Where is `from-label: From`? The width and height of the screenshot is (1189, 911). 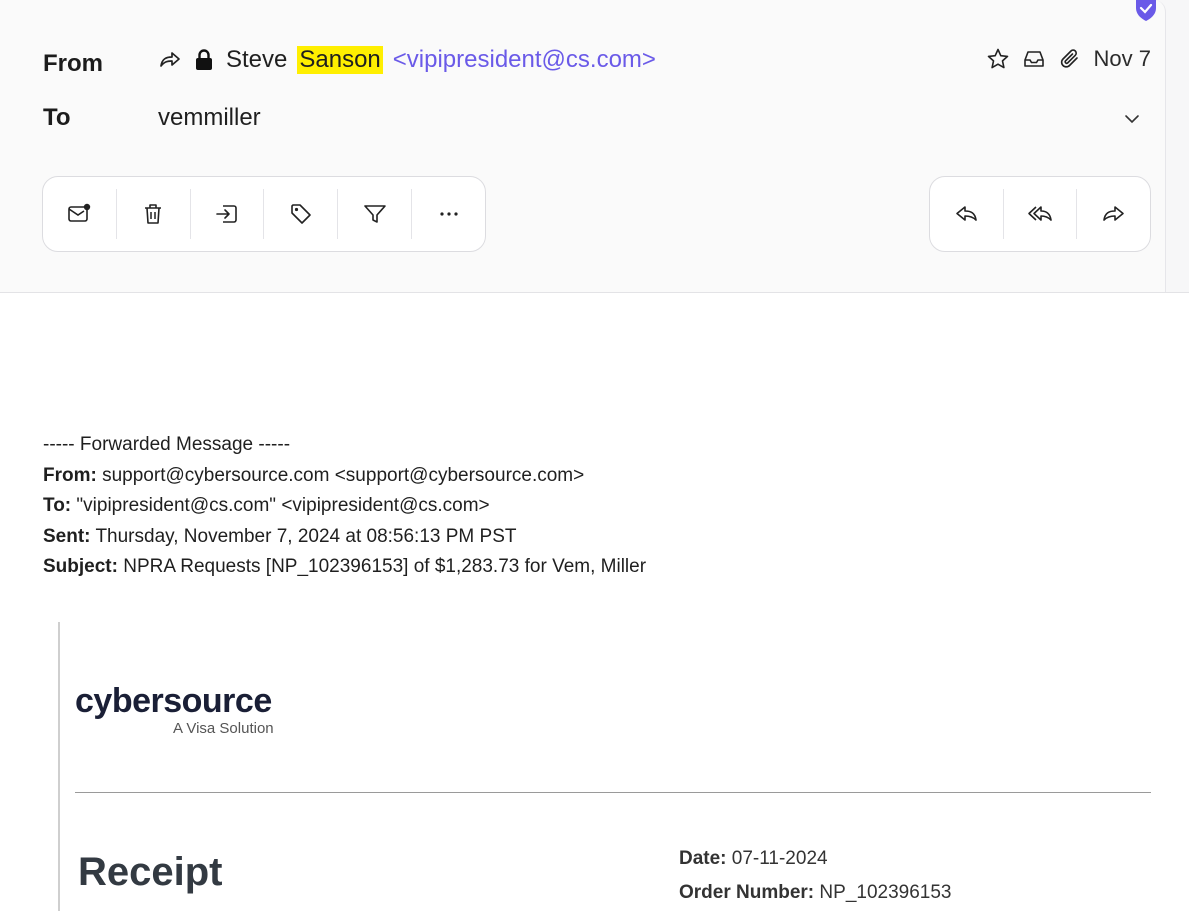
from-label: From is located at coordinates (73, 63).